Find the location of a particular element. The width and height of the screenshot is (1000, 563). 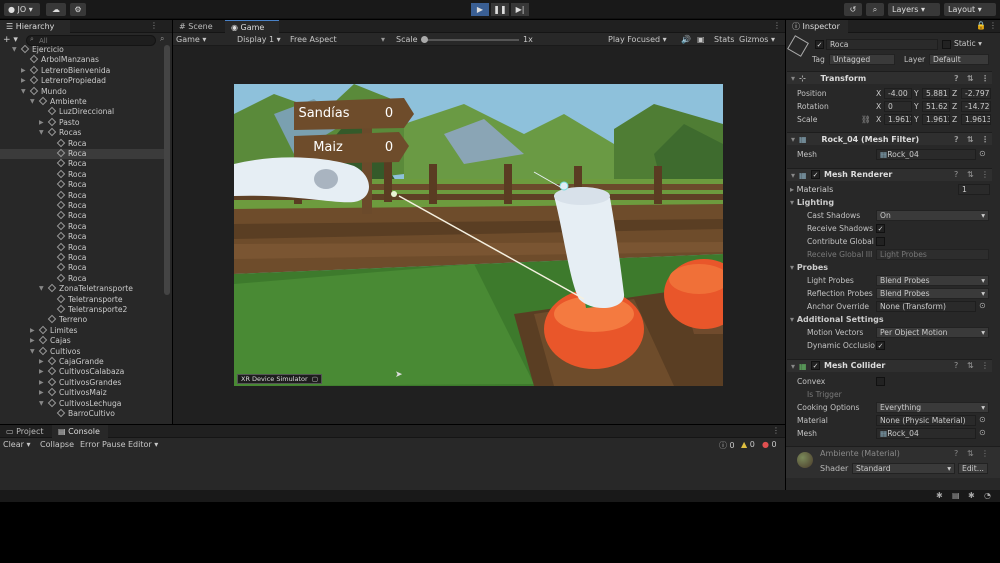

warning-count: ▲ 0 is located at coordinates (748, 444).